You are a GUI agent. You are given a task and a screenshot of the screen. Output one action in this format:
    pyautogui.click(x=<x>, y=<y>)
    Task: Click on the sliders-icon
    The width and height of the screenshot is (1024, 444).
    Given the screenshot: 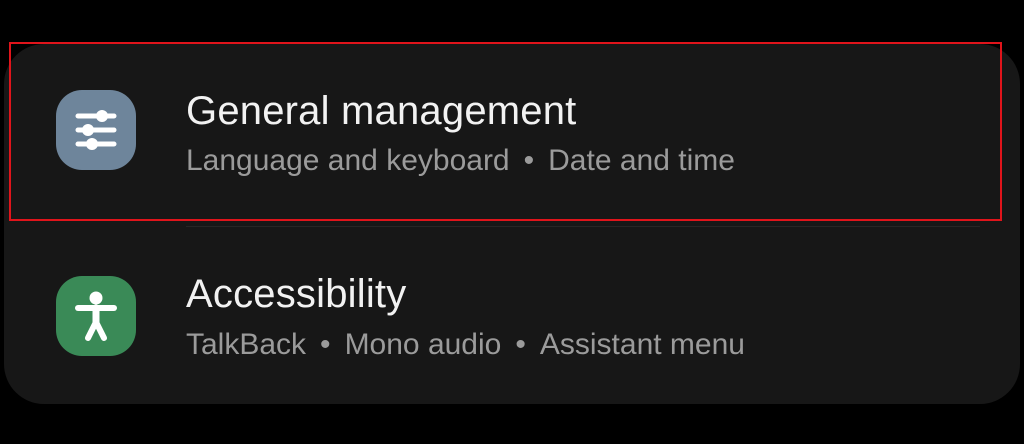 What is the action you would take?
    pyautogui.click(x=96, y=130)
    